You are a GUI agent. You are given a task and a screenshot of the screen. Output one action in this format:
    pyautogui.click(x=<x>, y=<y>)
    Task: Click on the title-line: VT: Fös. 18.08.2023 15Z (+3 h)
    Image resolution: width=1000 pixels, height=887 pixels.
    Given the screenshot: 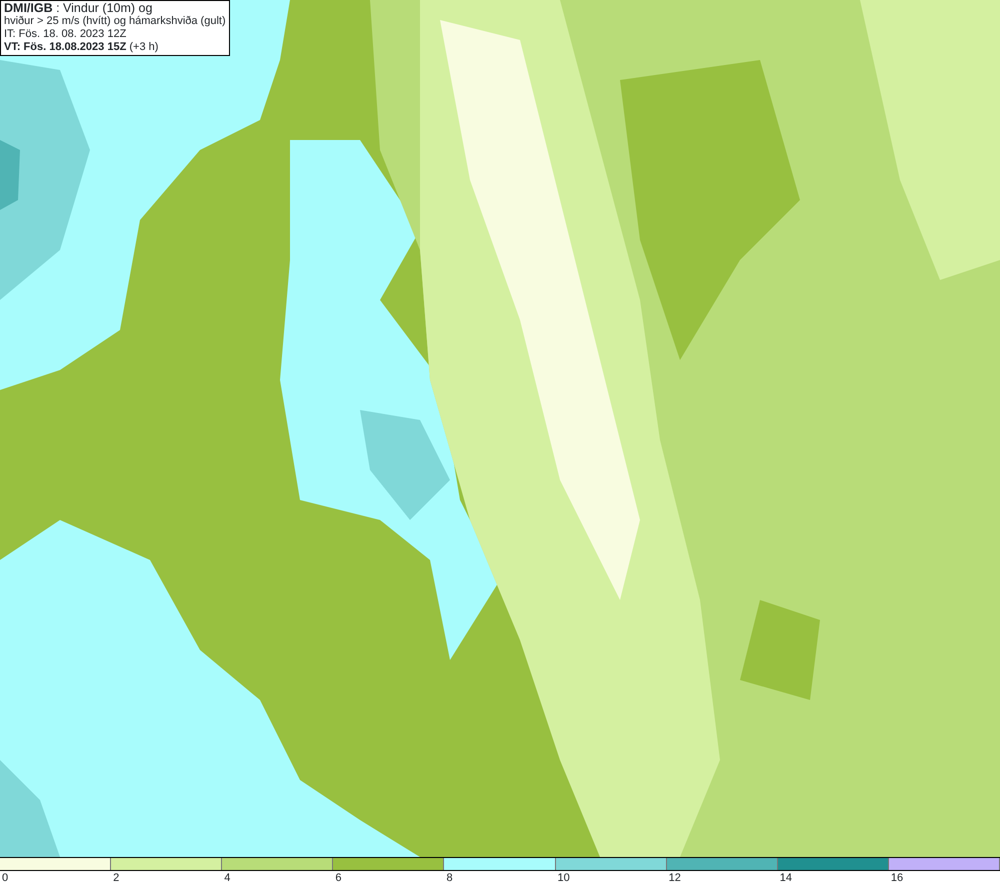 What is the action you would take?
    pyautogui.click(x=82, y=47)
    